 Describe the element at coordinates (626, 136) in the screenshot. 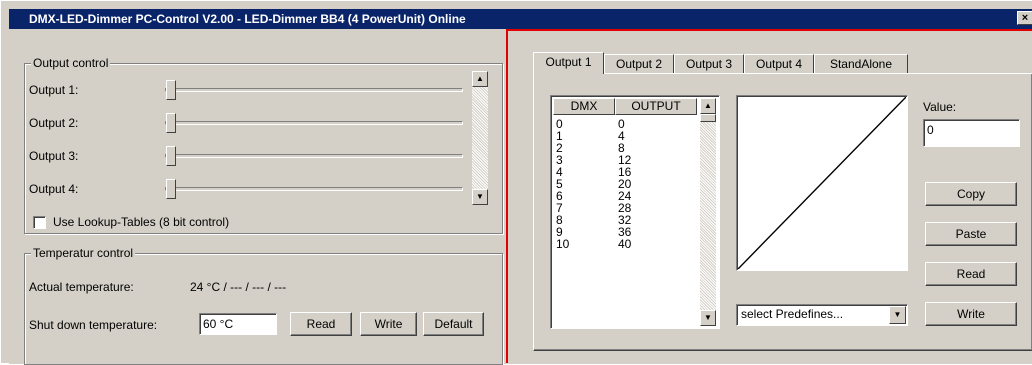

I see `table-row: 14` at that location.